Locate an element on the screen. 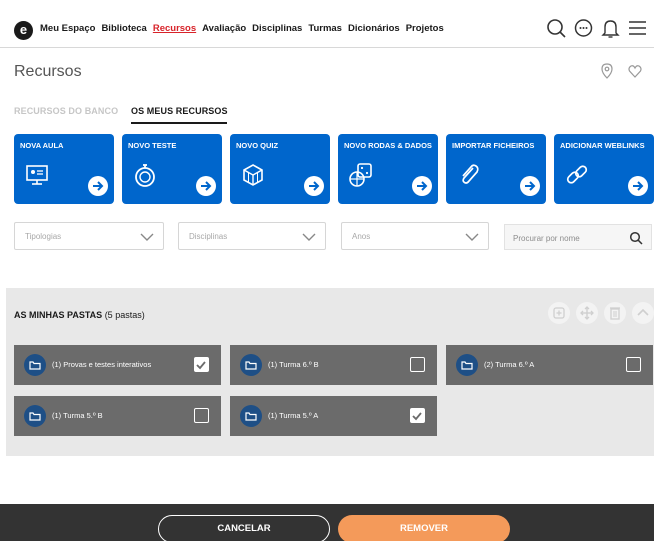 The height and width of the screenshot is (541, 654). folder-item: (1) Turma 5.º B is located at coordinates (117, 416).